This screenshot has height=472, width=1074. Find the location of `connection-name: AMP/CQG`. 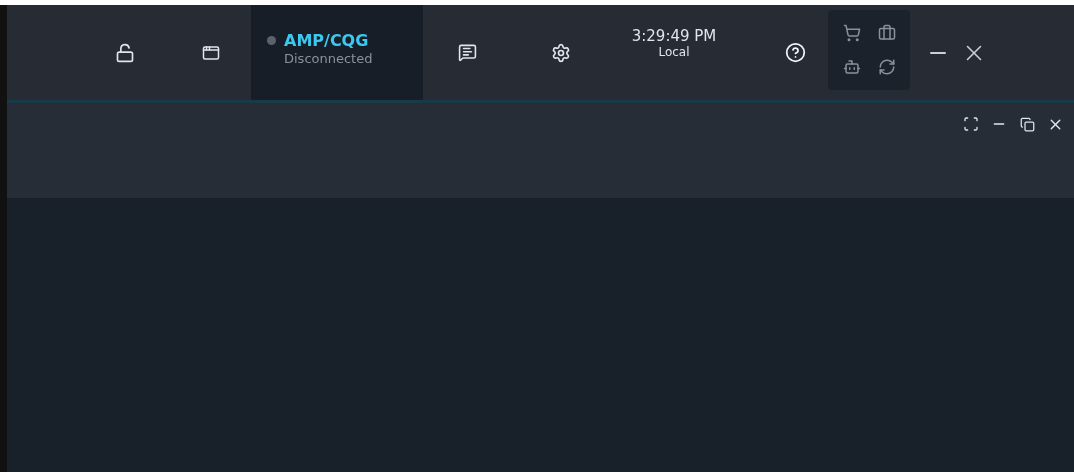

connection-name: AMP/CQG is located at coordinates (327, 41).